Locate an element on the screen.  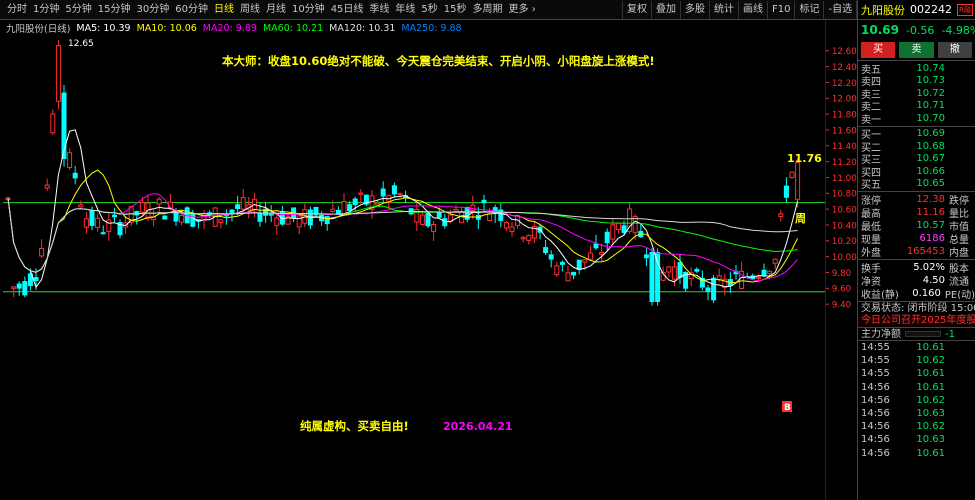
toolbar-button: F10 is located at coordinates (780, 10).